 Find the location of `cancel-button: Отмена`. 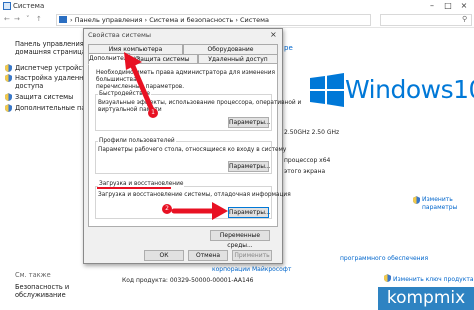

cancel-button: Отмена is located at coordinates (208, 255).